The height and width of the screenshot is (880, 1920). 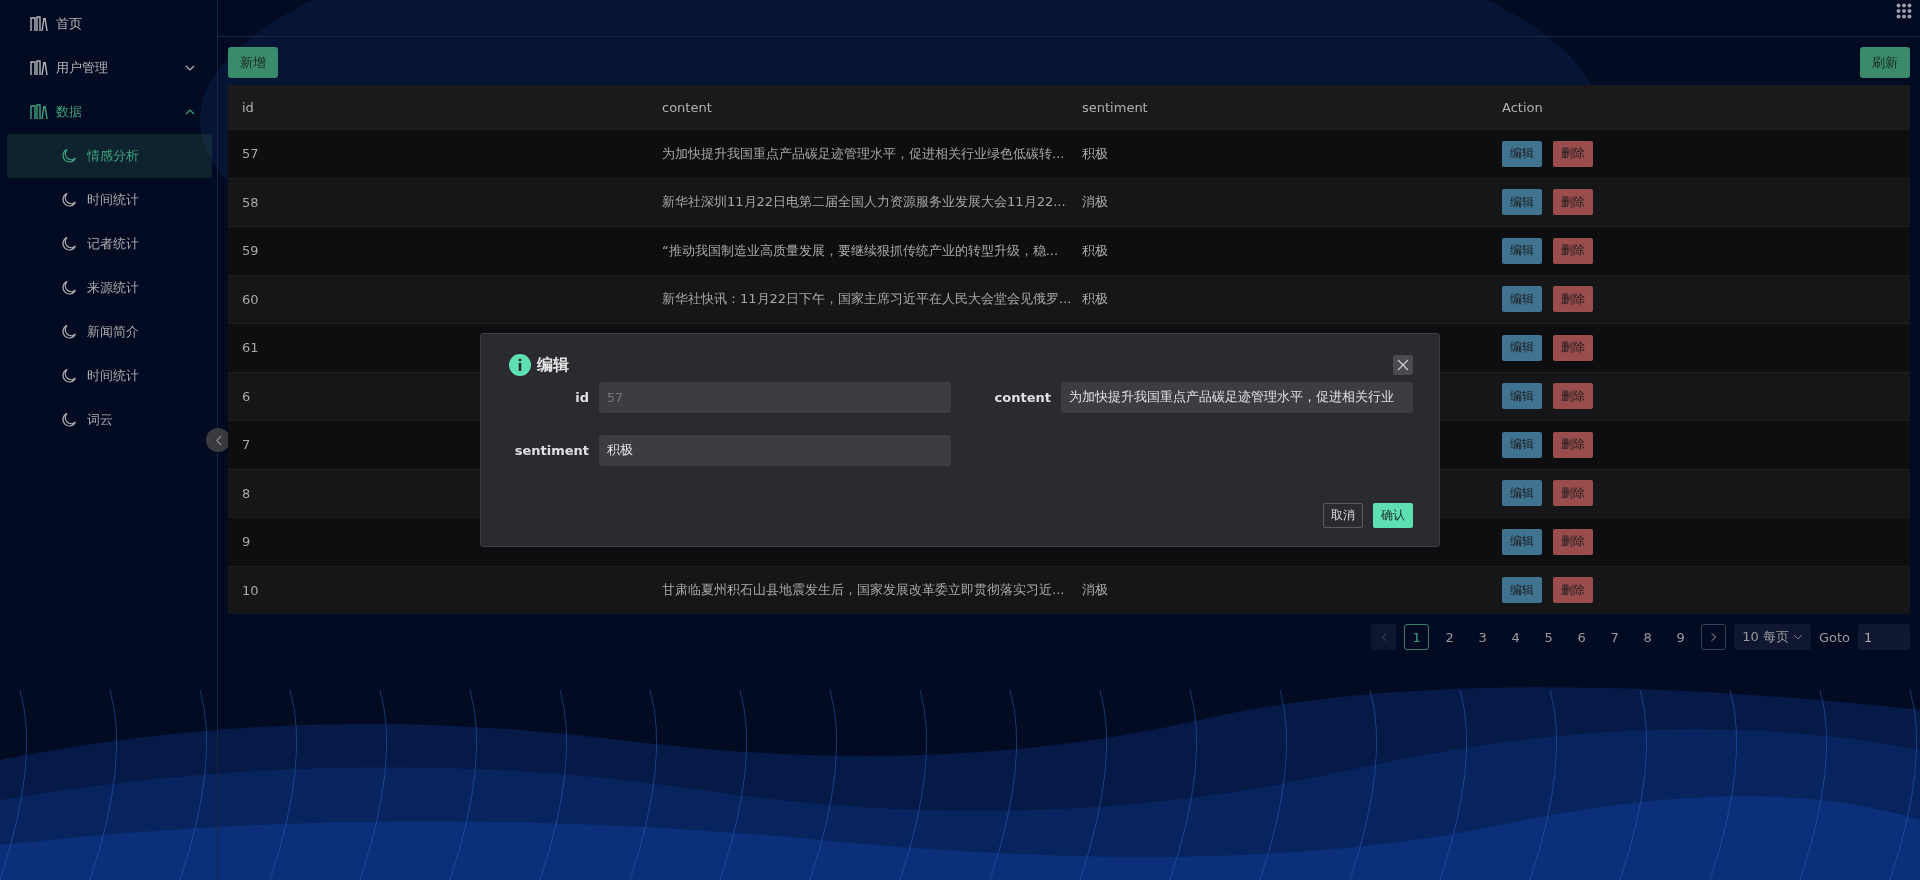 I want to click on close-button, so click(x=1403, y=365).